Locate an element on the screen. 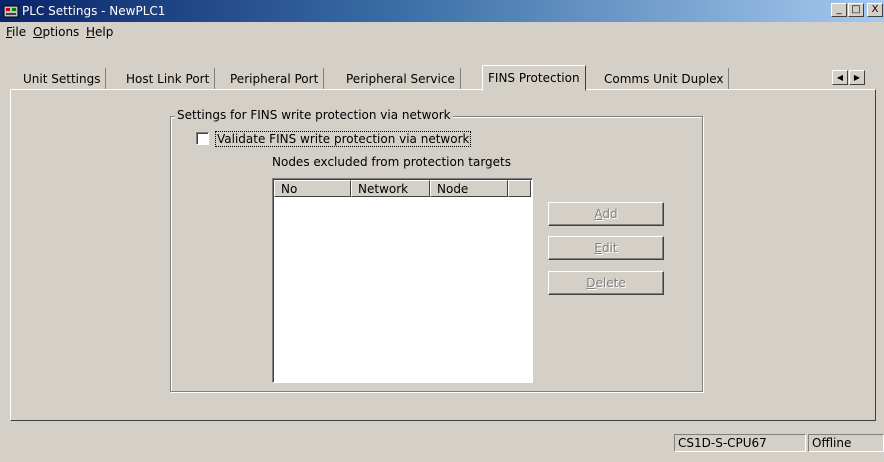 The height and width of the screenshot is (462, 884). menu-bar: File Options Help is located at coordinates (442, 32).